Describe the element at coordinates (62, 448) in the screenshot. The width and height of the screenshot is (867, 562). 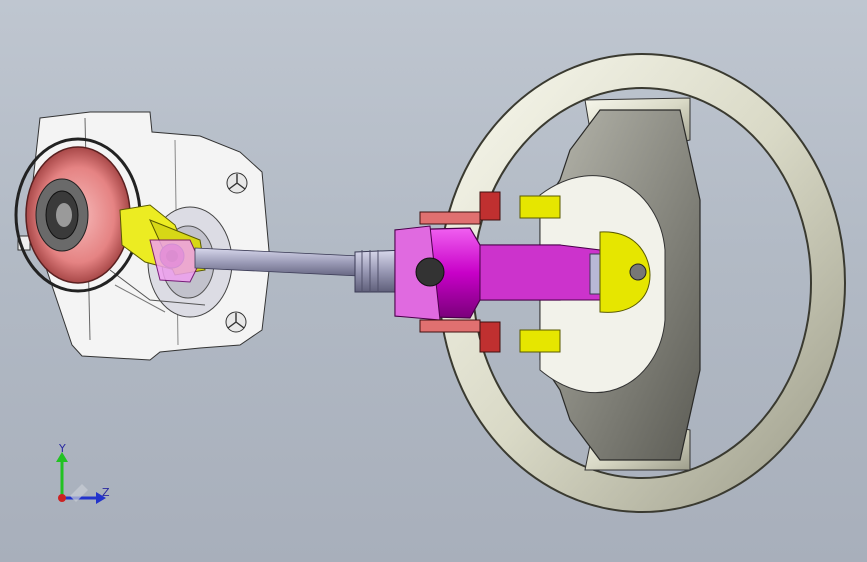
I see `y-axis-label: Y` at that location.